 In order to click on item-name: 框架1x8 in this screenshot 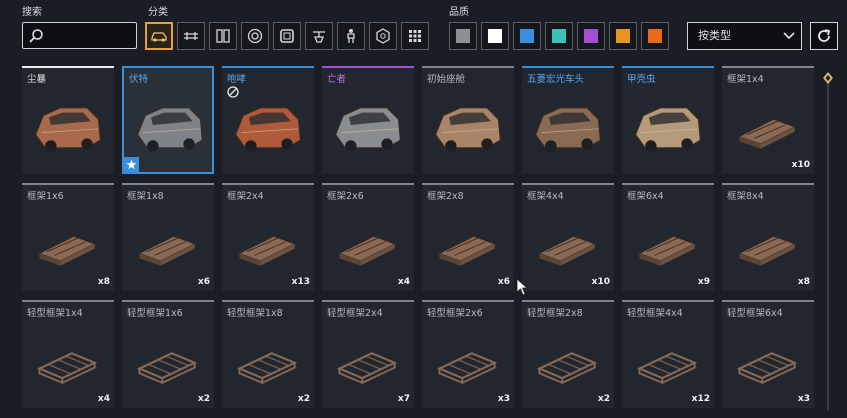, I will do `click(145, 196)`.